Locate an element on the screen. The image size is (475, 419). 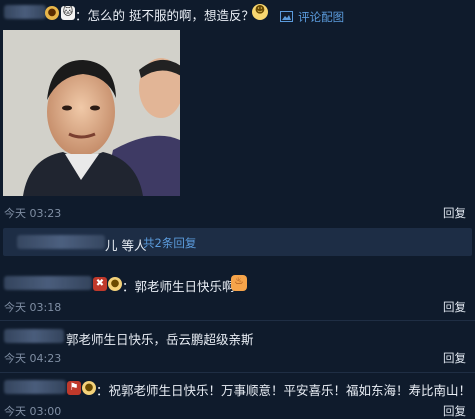
comment-time: 今天 03:18 is located at coordinates (33, 307).